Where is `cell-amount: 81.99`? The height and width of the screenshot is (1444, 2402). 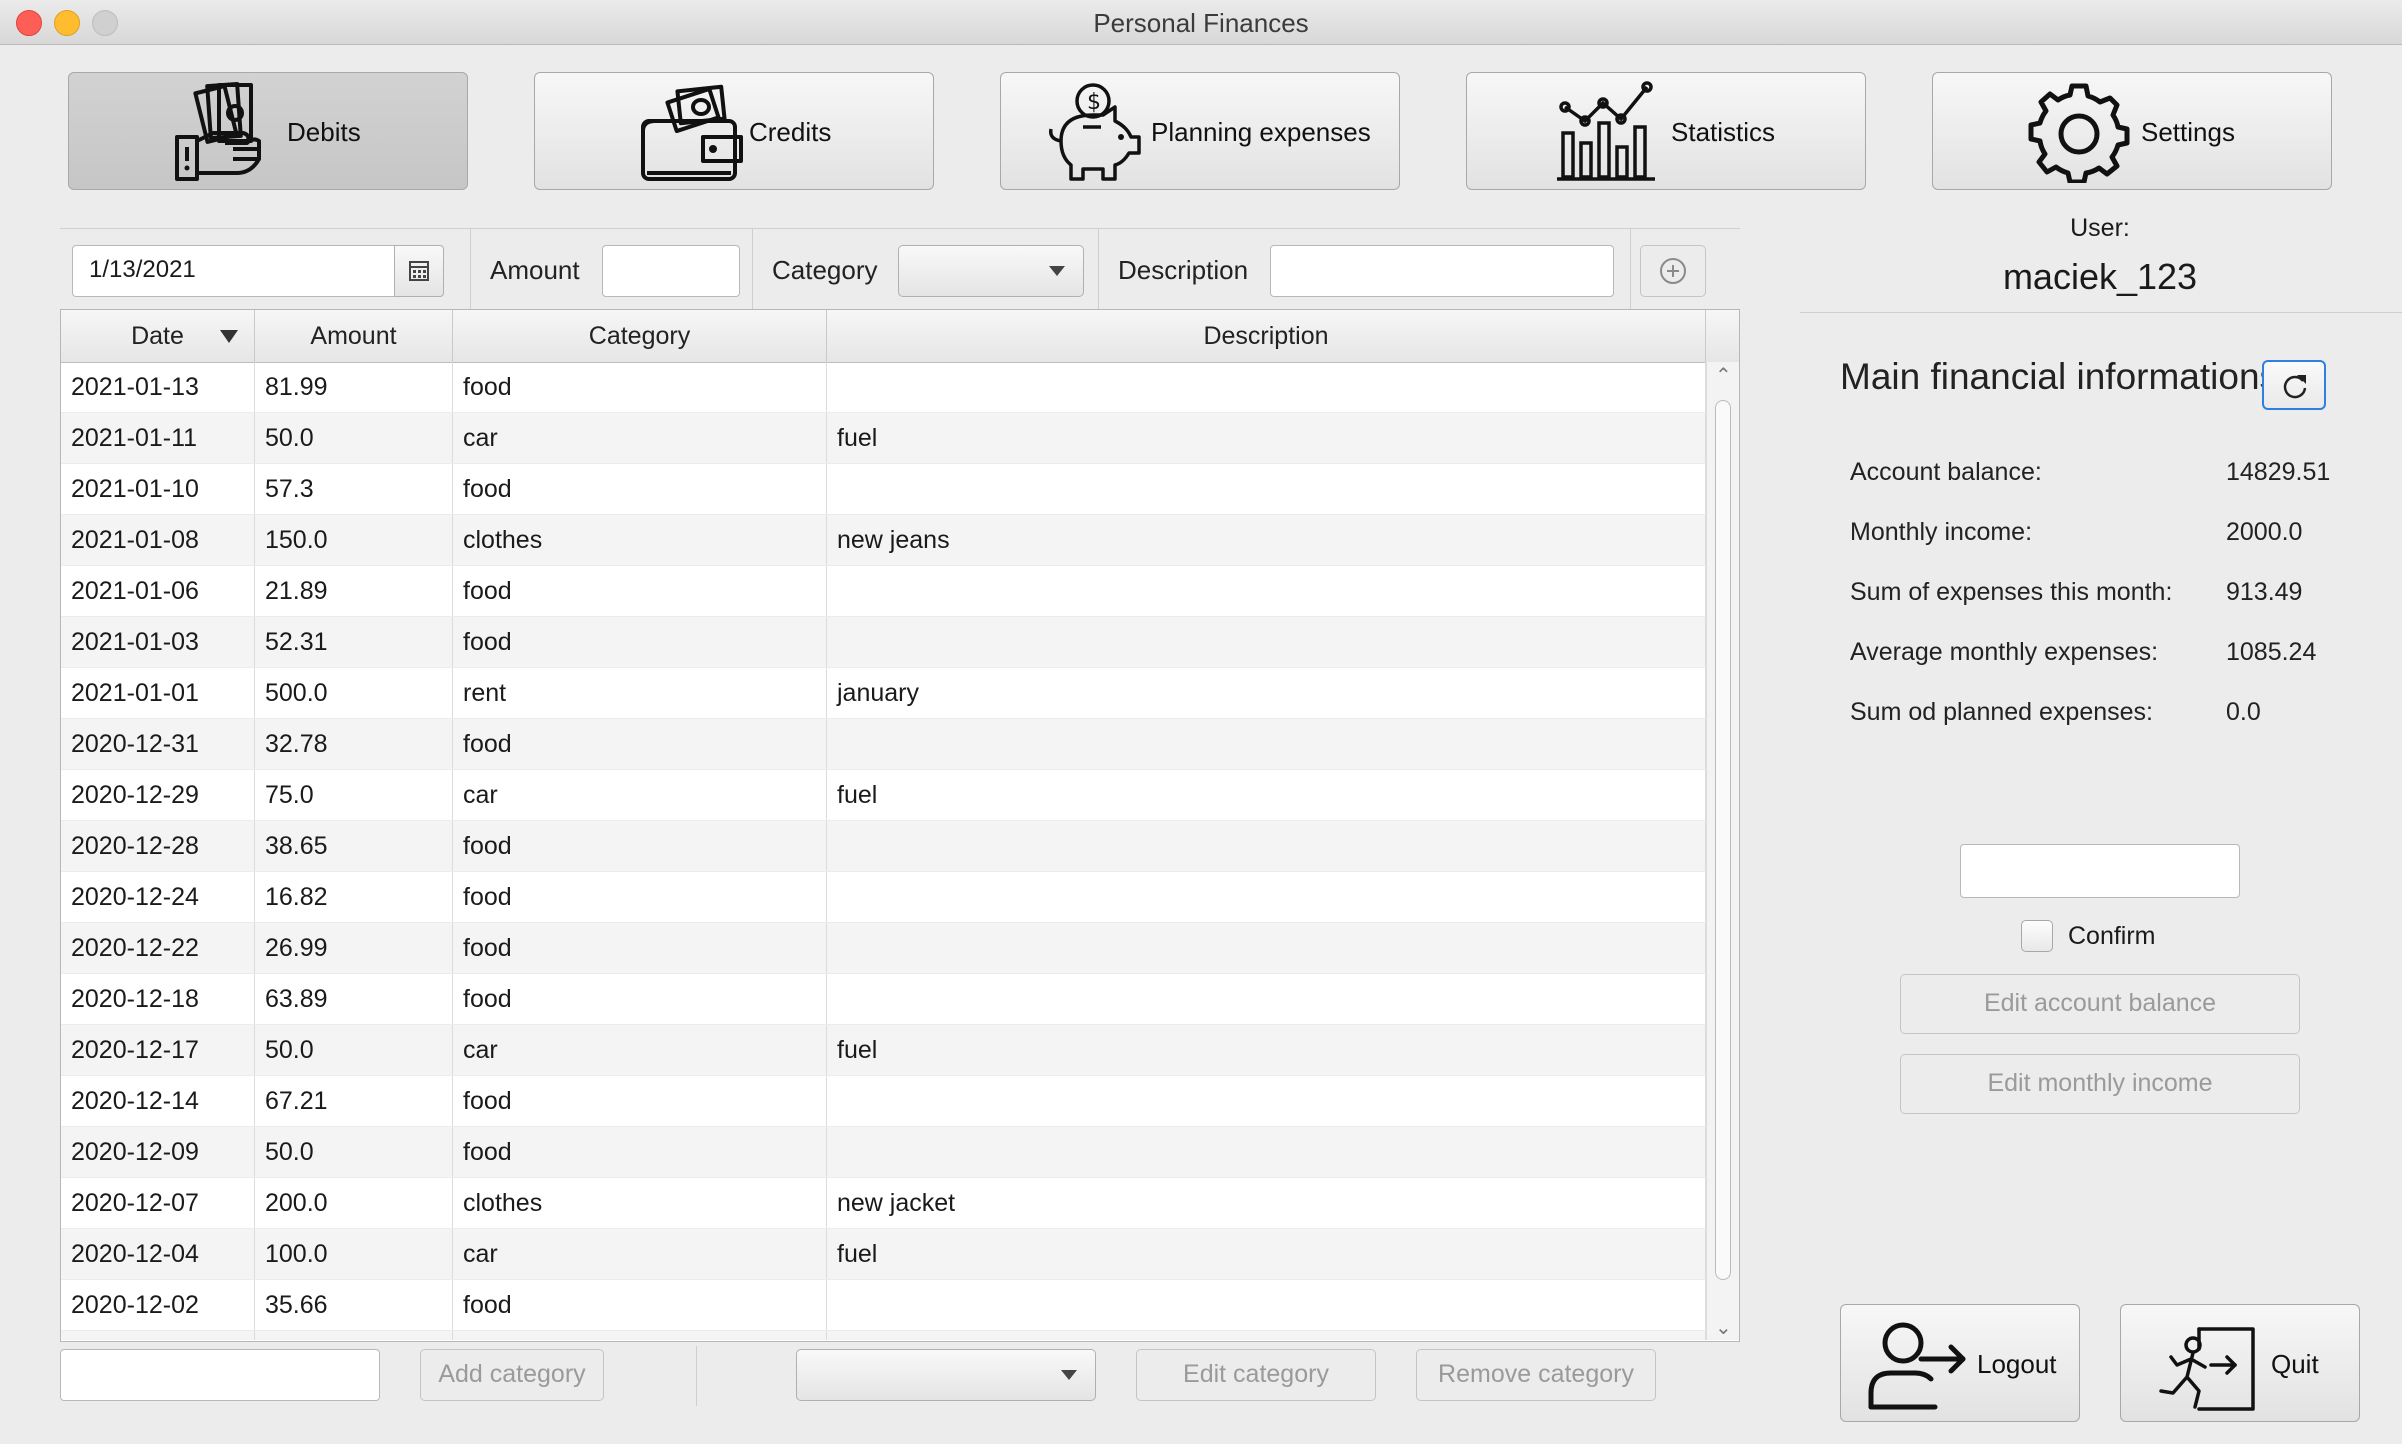 cell-amount: 81.99 is located at coordinates (354, 387).